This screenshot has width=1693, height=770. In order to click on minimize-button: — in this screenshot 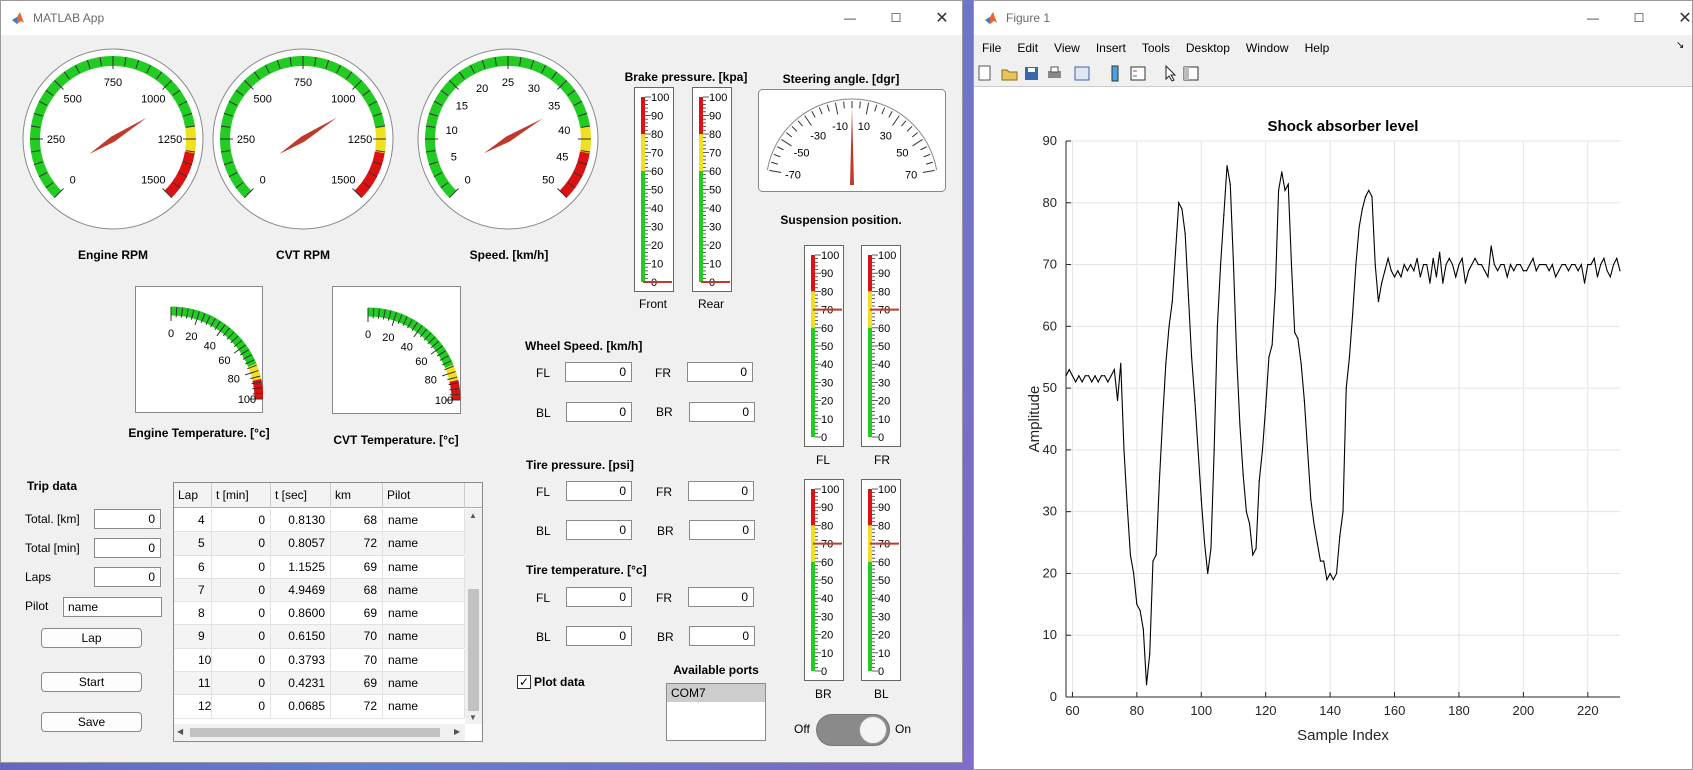, I will do `click(850, 18)`.